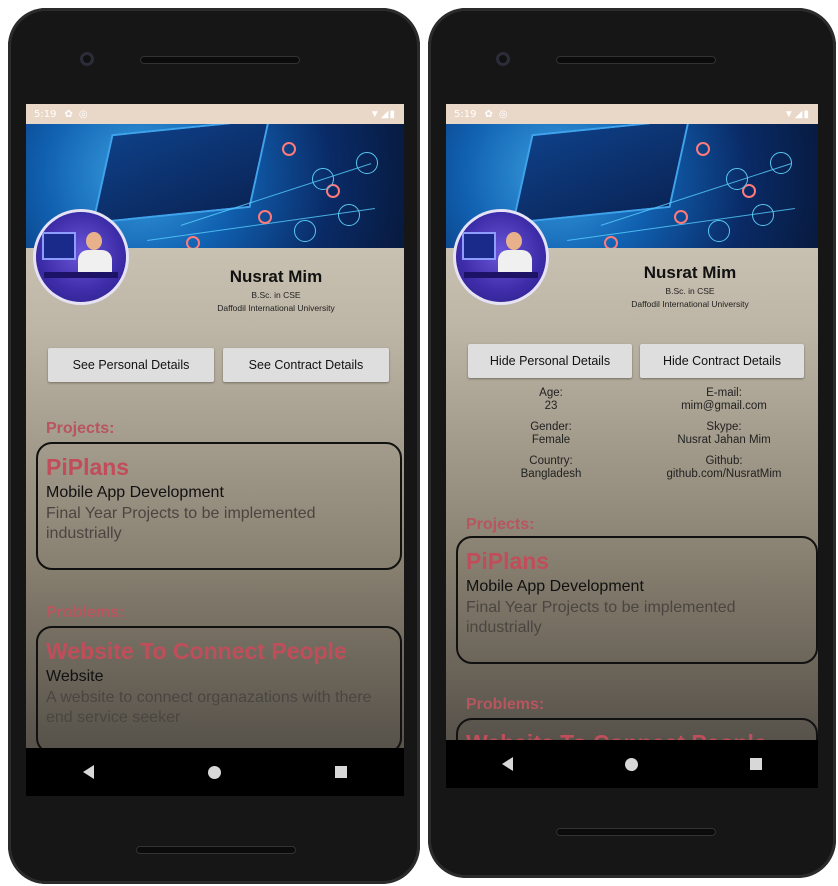  Describe the element at coordinates (75, 677) in the screenshot. I see `problem-category: Website` at that location.